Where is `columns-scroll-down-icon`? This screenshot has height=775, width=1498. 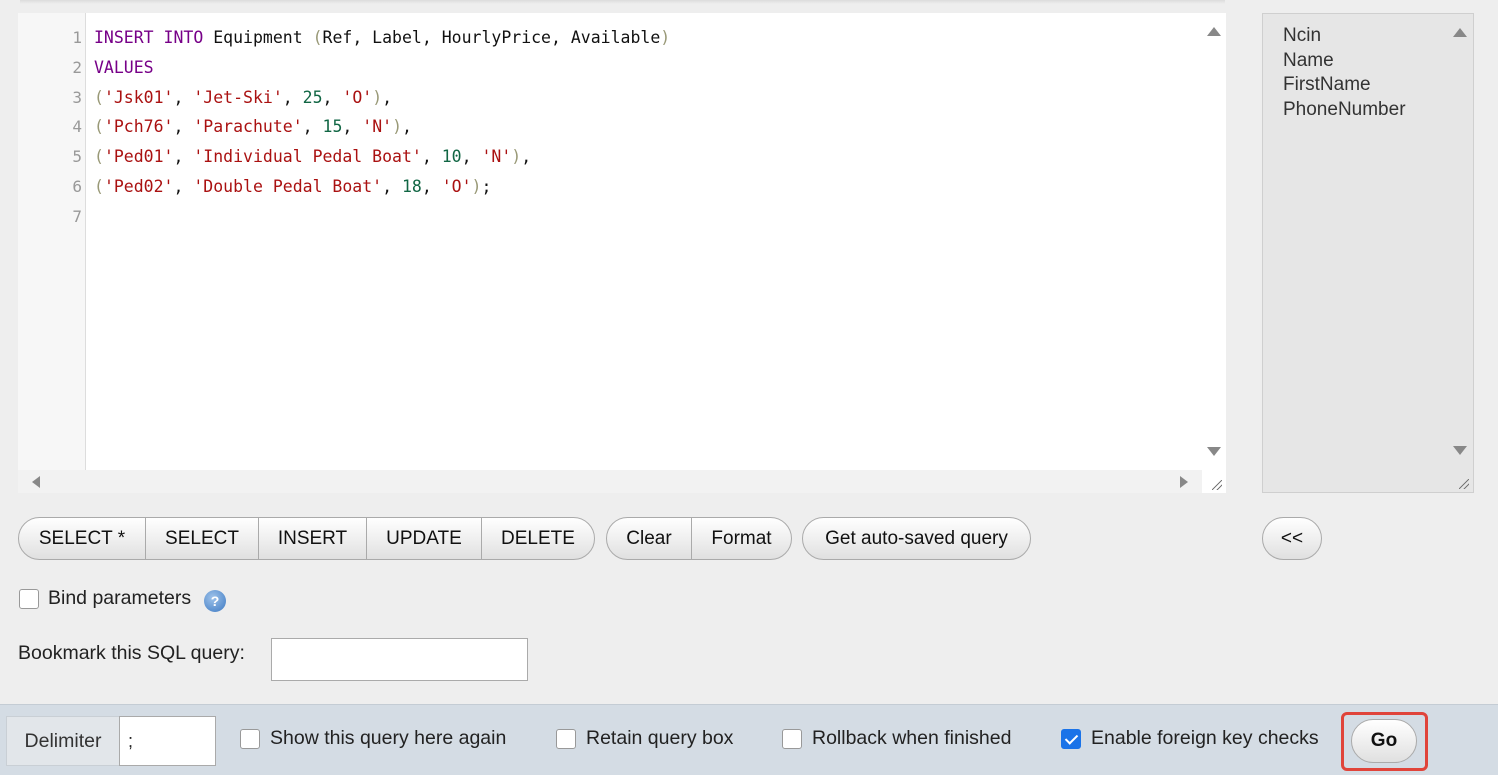 columns-scroll-down-icon is located at coordinates (1460, 450).